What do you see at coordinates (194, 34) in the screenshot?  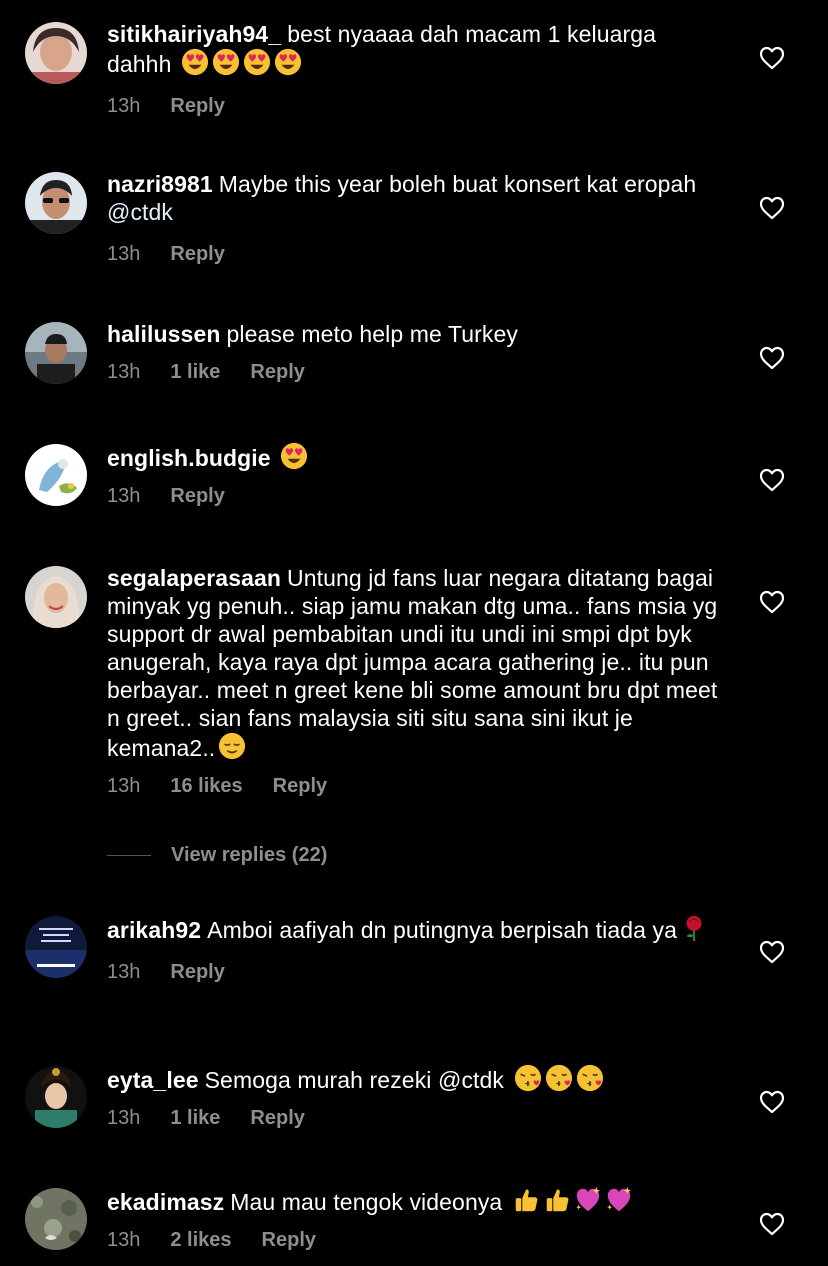 I see `username: sitikhairiyah94_` at bounding box center [194, 34].